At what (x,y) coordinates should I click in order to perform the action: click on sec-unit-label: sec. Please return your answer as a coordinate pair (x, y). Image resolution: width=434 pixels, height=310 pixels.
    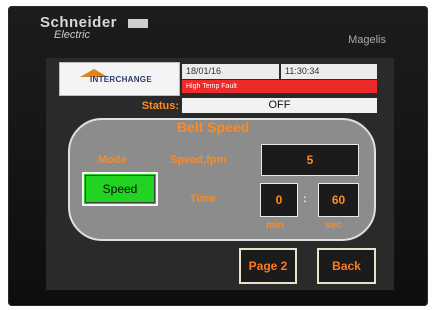
    Looking at the image, I should click on (333, 225).